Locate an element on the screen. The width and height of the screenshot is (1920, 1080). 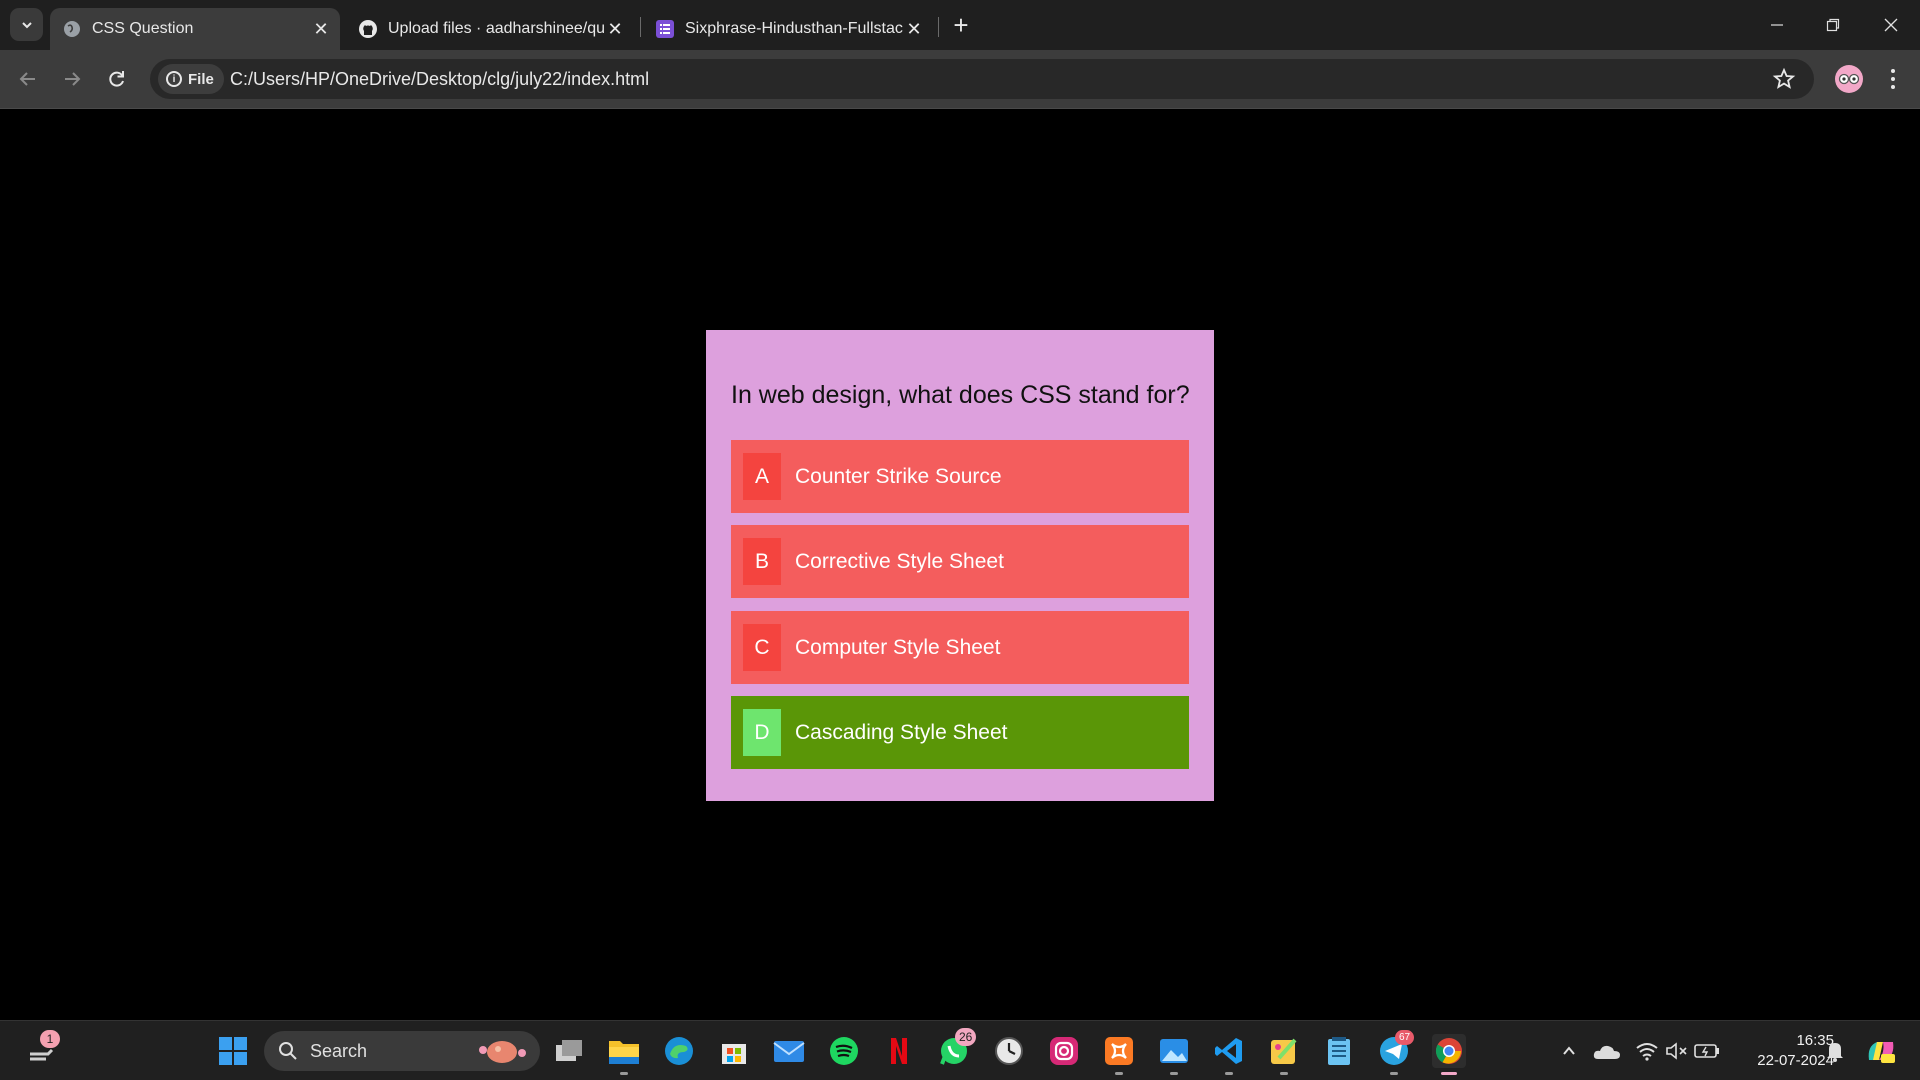
clock-app-icon is located at coordinates (1009, 1051).